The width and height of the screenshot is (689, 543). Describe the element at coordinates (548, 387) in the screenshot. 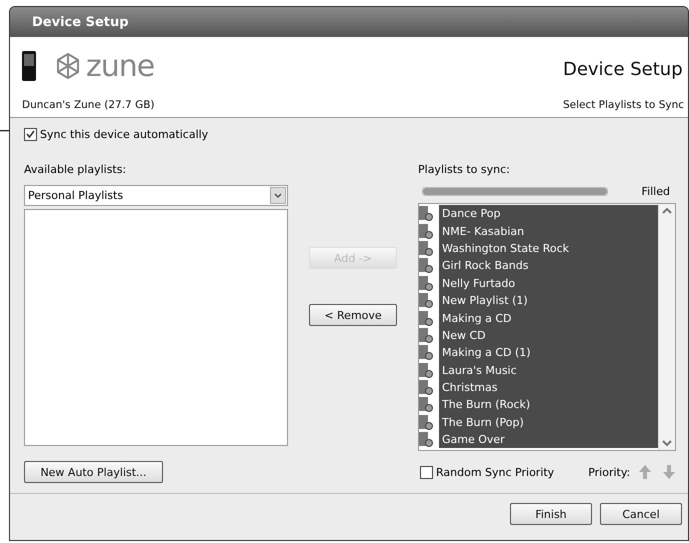

I see `playlist-item: Christmas` at that location.